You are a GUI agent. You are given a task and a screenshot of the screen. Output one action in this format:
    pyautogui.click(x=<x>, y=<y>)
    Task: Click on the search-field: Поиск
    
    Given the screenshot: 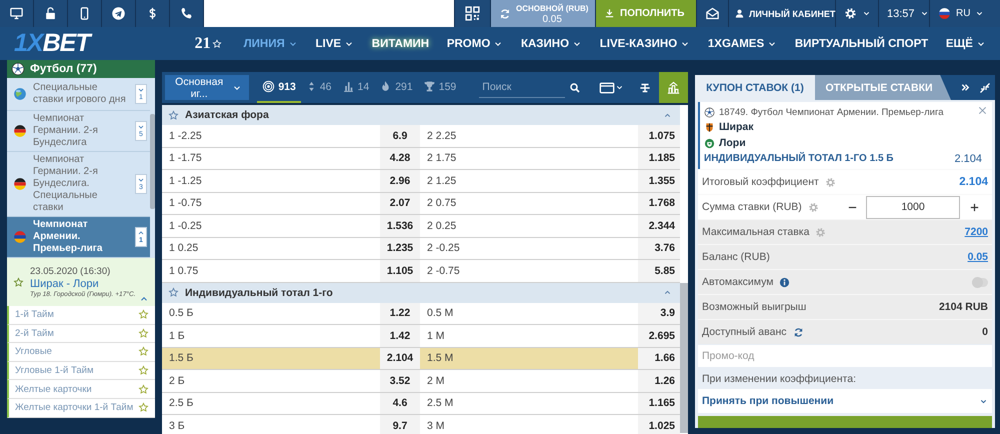 What is the action you would take?
    pyautogui.click(x=522, y=87)
    